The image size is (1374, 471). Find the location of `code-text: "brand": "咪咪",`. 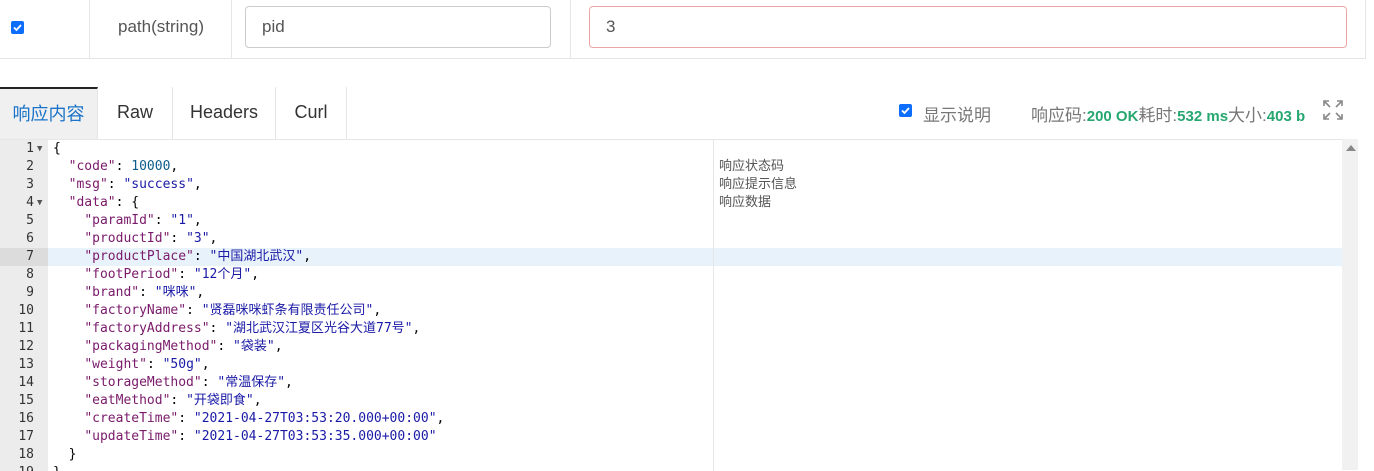

code-text: "brand": "咪咪", is located at coordinates (128, 293).